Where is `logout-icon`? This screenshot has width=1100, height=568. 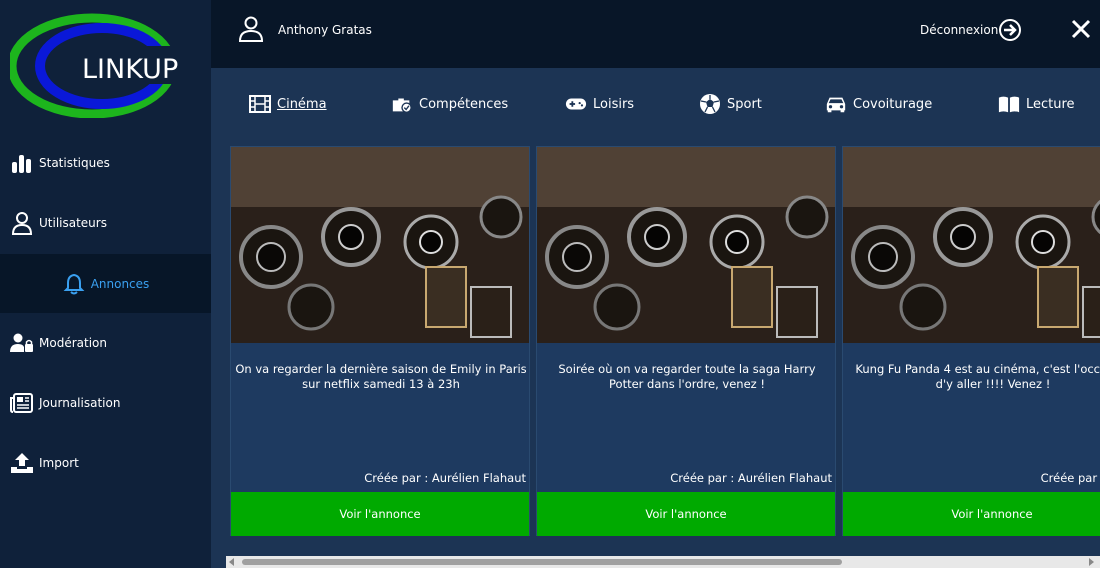 logout-icon is located at coordinates (1010, 30).